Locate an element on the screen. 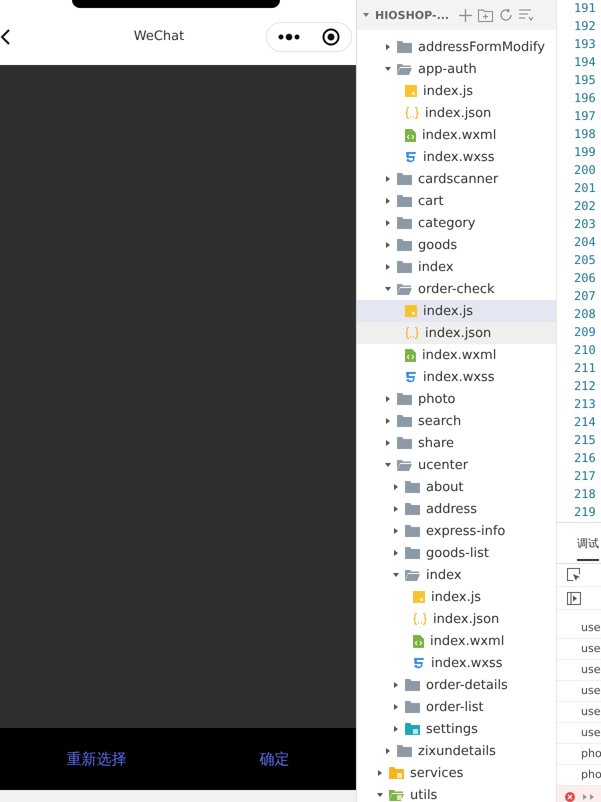 The height and width of the screenshot is (802, 601). folder-item: services is located at coordinates (456, 773).